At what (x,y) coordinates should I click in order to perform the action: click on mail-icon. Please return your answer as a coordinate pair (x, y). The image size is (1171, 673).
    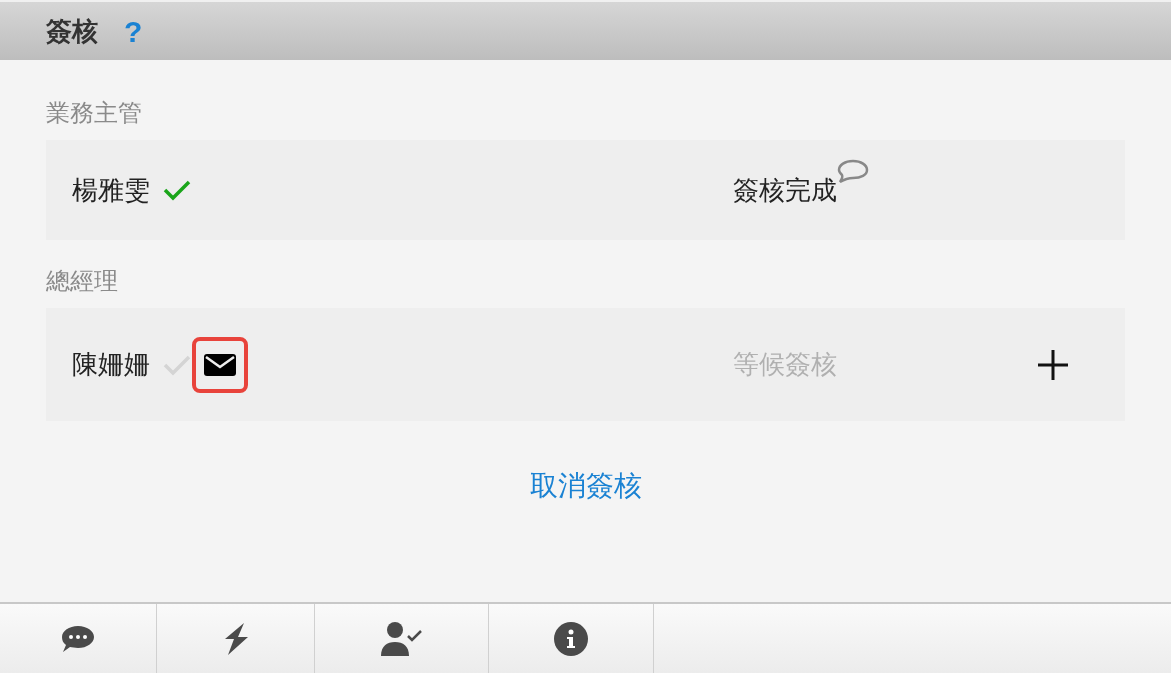
    Looking at the image, I should click on (220, 364).